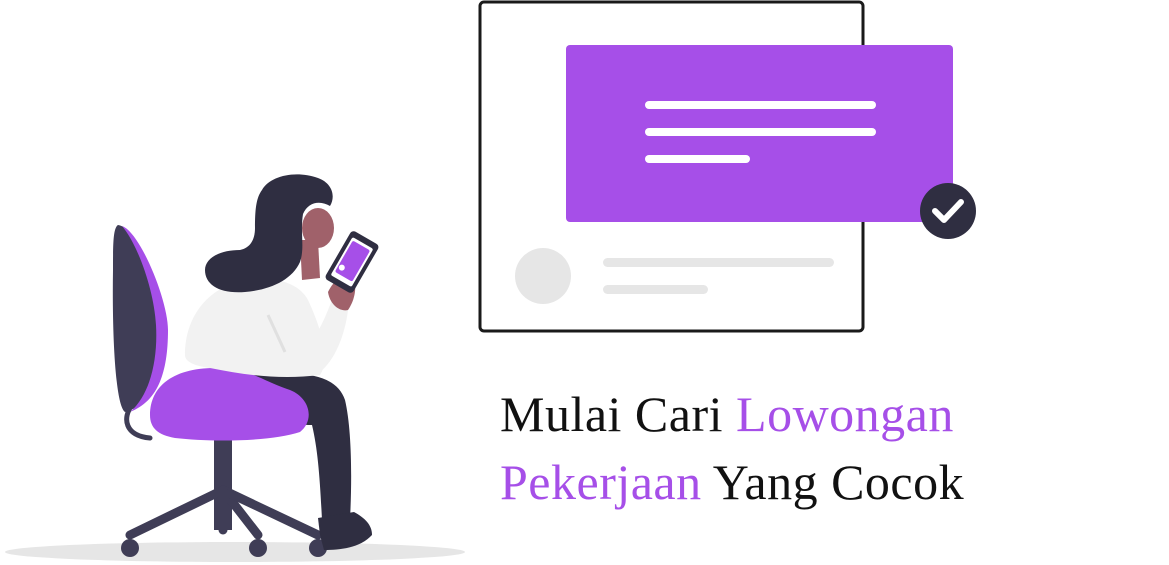 The image size is (1169, 565). I want to click on headline: Mulai Cari Lowongan Pekerjaan Yang Cocok, so click(732, 448).